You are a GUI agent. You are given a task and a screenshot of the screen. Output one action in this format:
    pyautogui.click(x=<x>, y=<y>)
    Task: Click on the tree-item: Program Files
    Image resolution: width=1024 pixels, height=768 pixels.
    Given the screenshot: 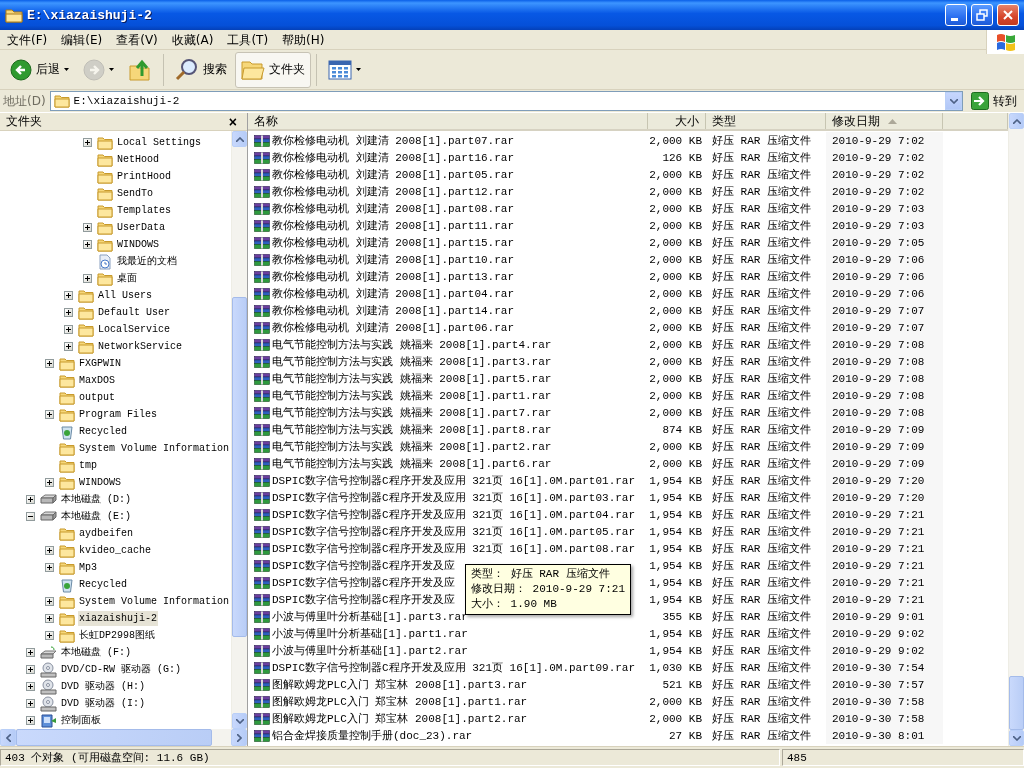 What is the action you would take?
    pyautogui.click(x=118, y=414)
    